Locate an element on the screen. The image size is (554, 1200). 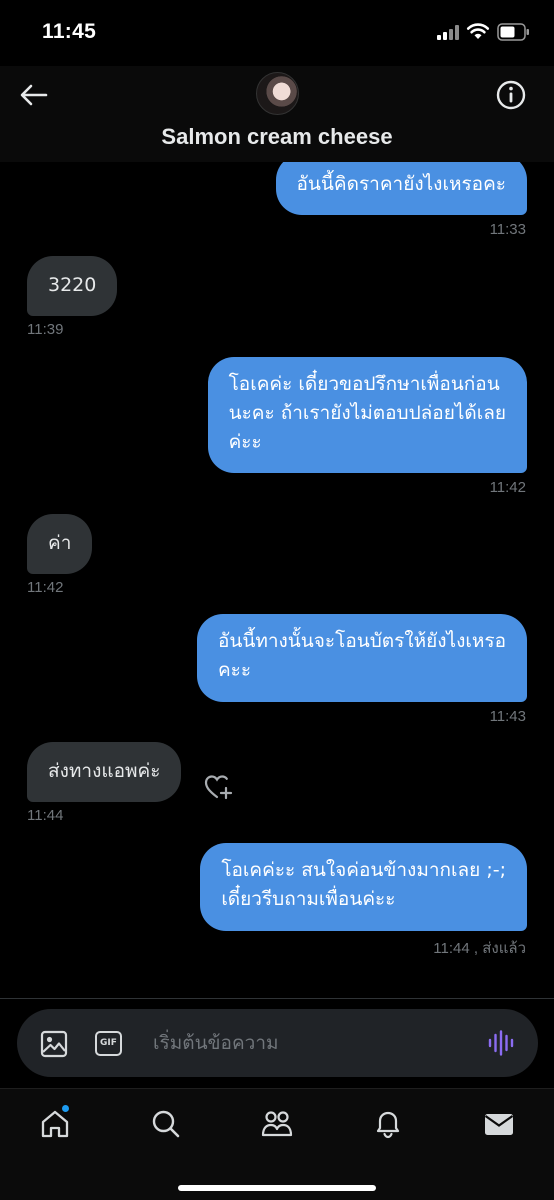
message-bubble-incoming: 3220 is located at coordinates (72, 286).